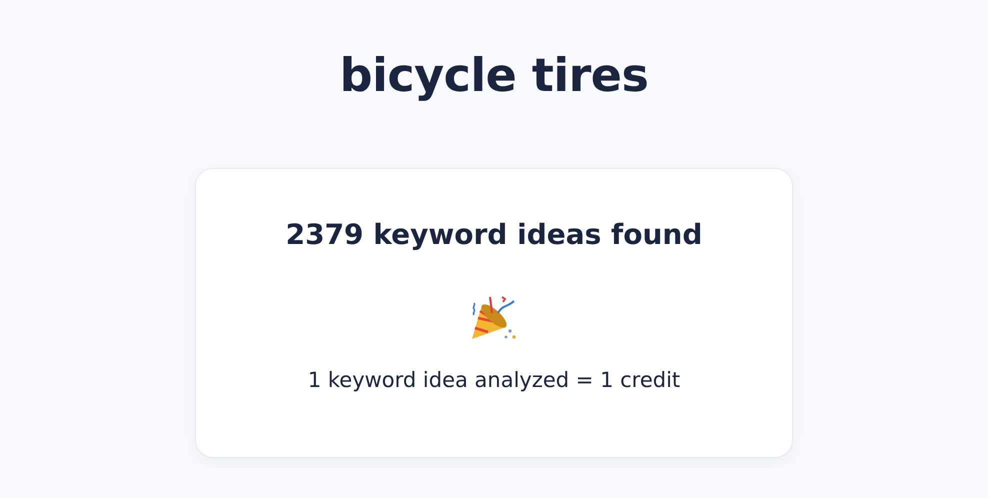  Describe the element at coordinates (494, 75) in the screenshot. I see `page-title: bicycle tires` at that location.